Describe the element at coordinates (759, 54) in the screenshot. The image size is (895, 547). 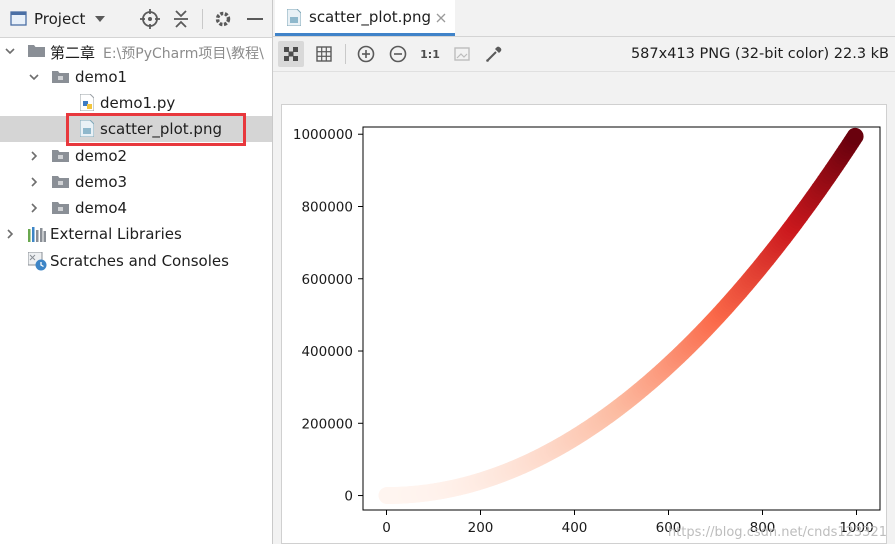
I see `image-info: 587x413 PNG (32-bit color) 22.3 kB` at that location.